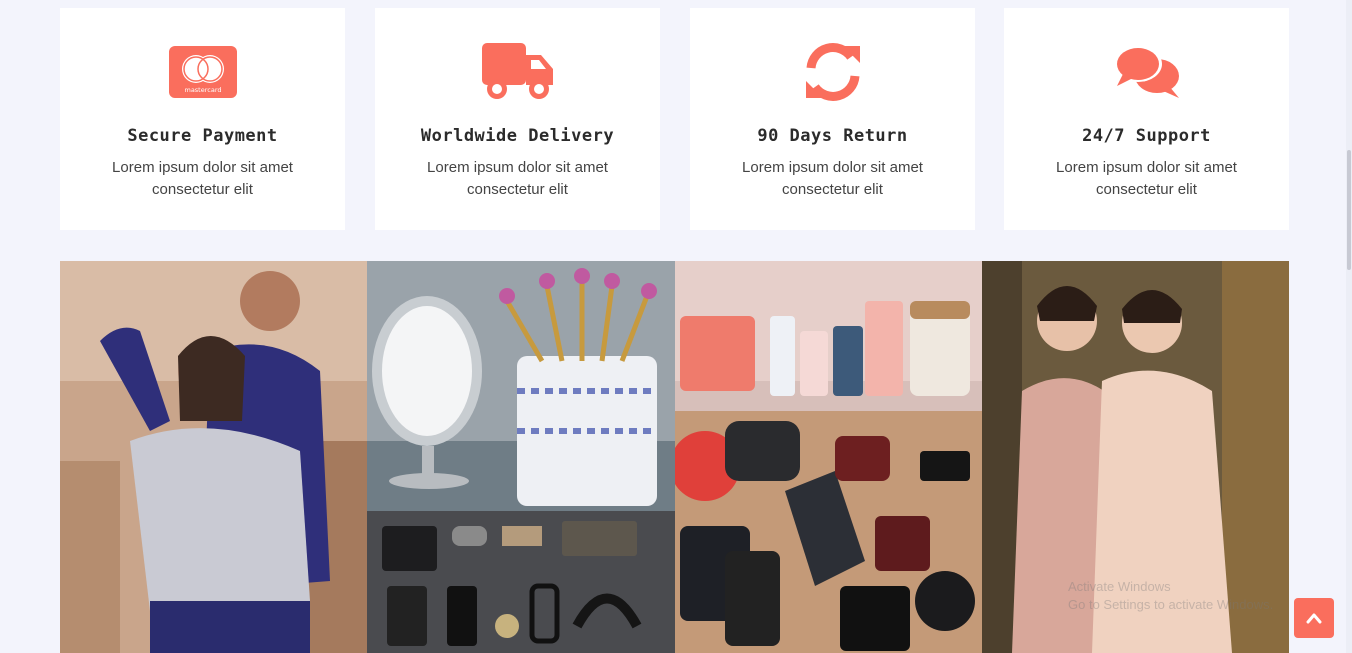  I want to click on page-scrollbar, so click(1349, 326).